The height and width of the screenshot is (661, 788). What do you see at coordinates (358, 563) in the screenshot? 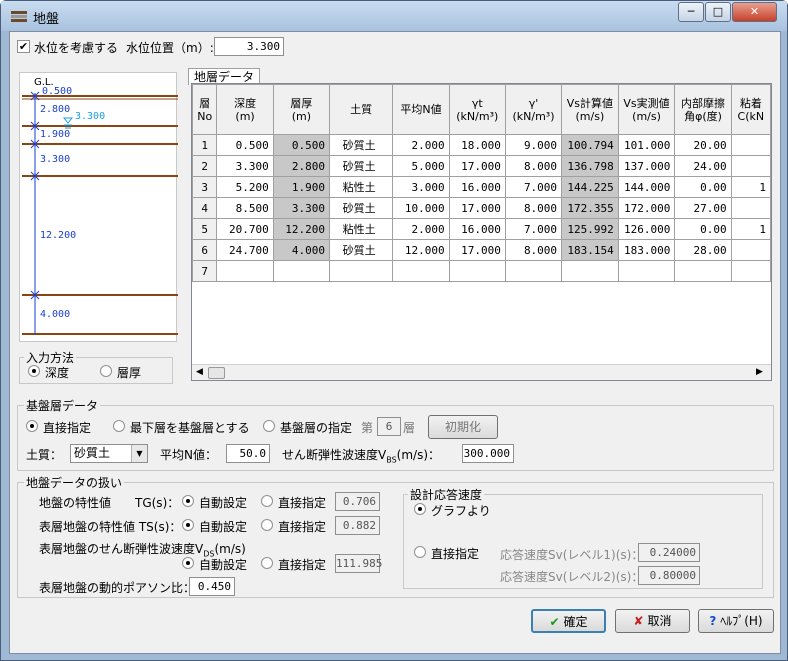
I see `vds-input: 111.985` at bounding box center [358, 563].